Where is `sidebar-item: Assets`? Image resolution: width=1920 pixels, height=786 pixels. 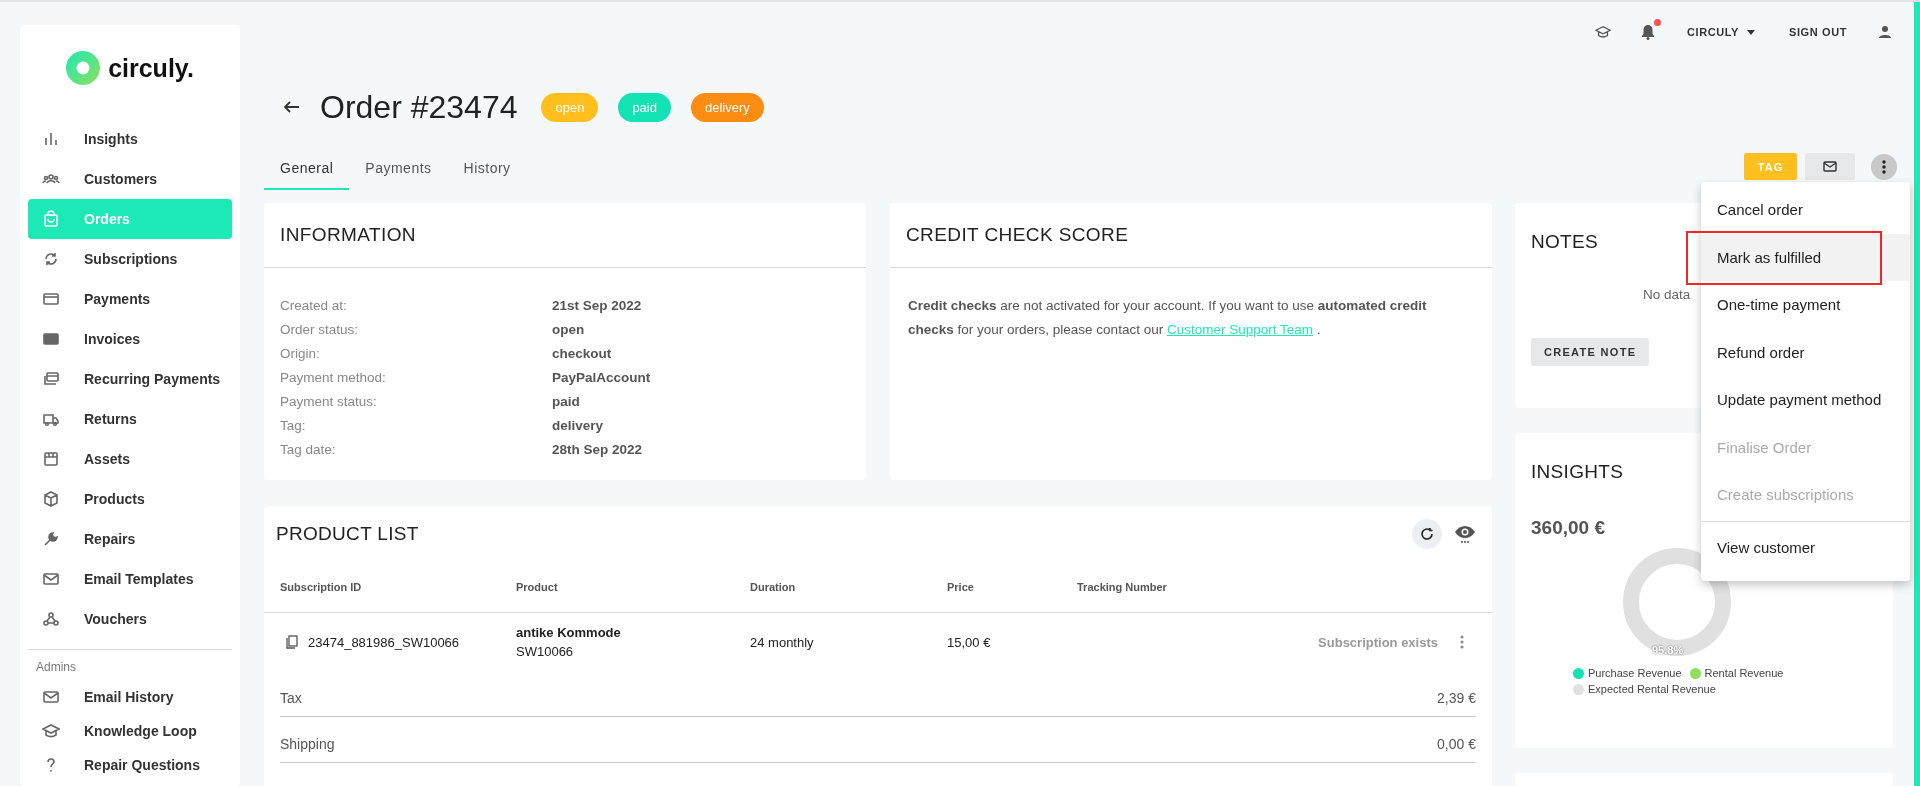 sidebar-item: Assets is located at coordinates (130, 459).